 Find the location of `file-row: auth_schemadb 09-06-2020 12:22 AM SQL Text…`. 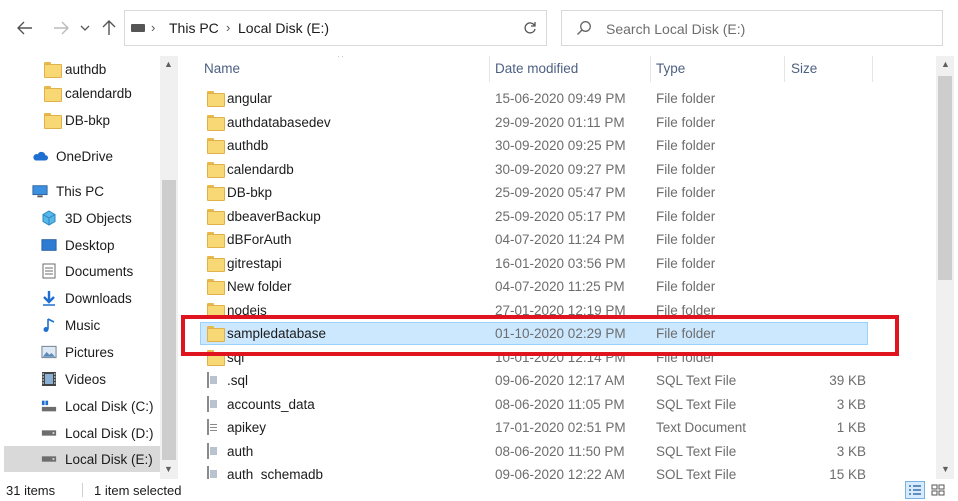

file-row: auth_schemadb 09-06-2020 12:22 AM SQL Text… is located at coordinates (558, 471).